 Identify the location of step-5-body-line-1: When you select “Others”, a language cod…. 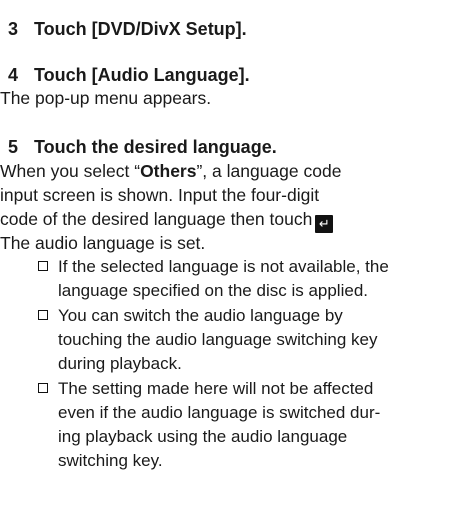
(171, 171).